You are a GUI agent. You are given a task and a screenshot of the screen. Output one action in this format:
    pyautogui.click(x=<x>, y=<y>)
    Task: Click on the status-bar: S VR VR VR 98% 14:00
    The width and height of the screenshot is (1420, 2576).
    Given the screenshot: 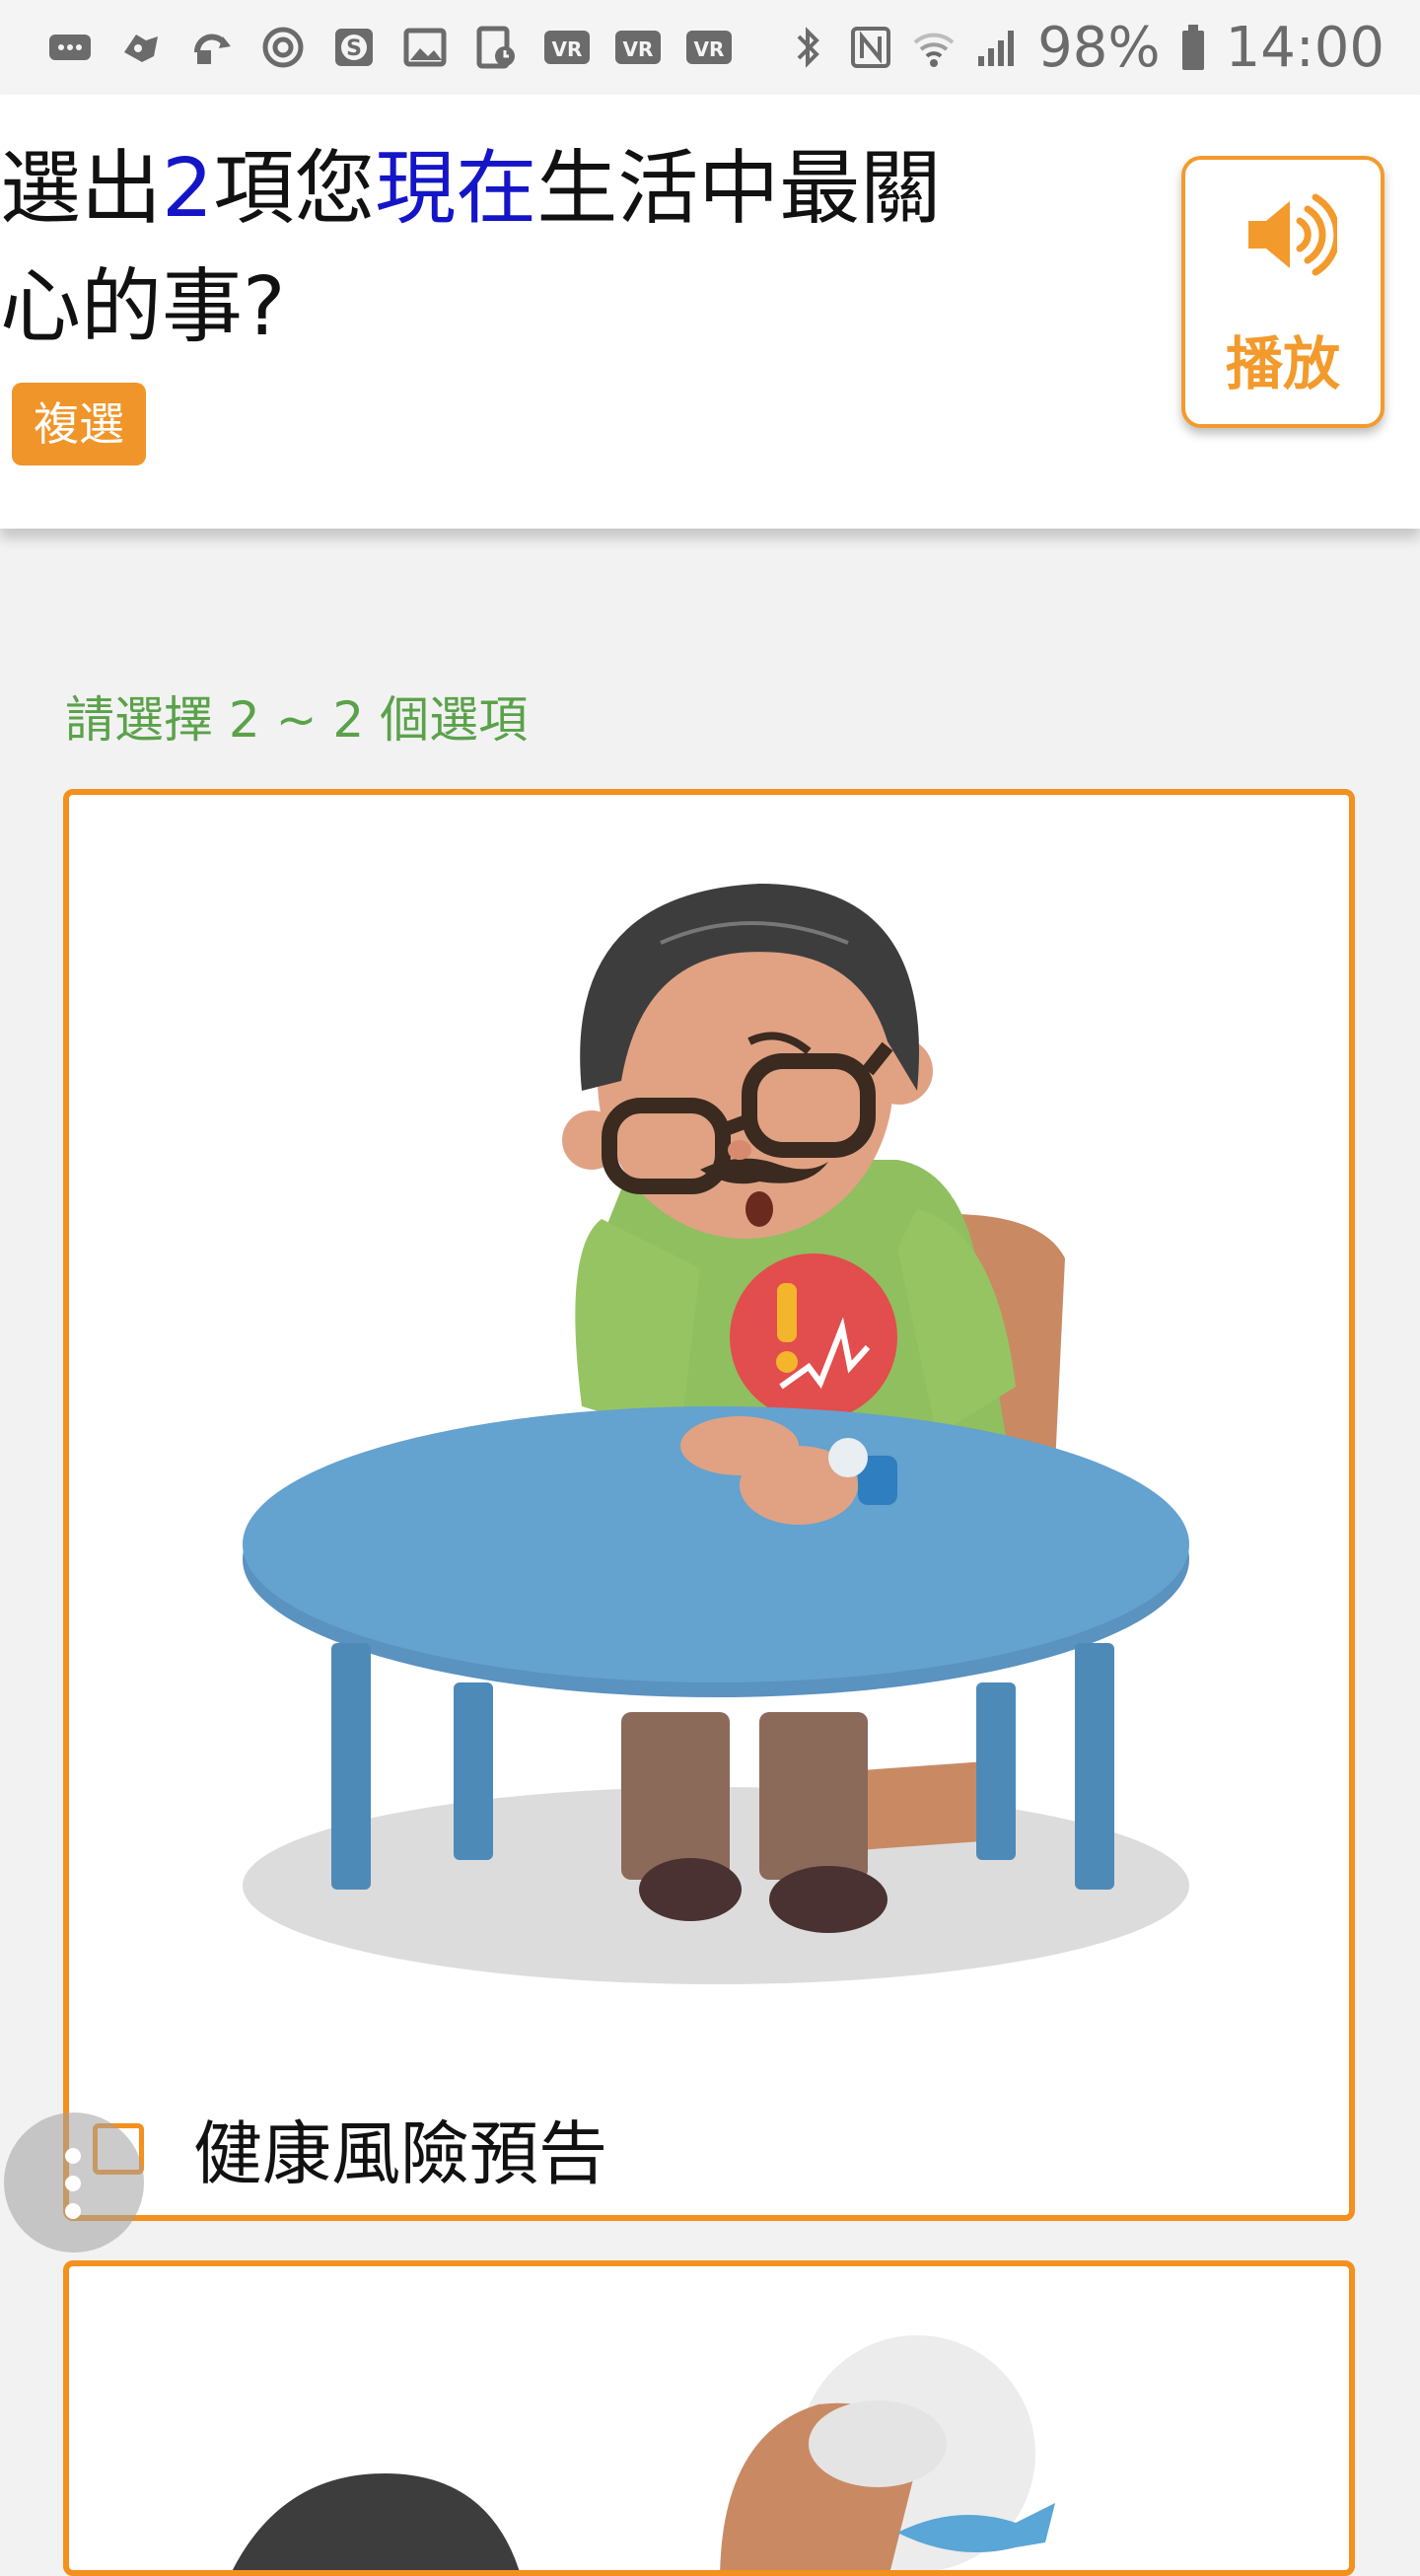 What is the action you would take?
    pyautogui.click(x=710, y=47)
    